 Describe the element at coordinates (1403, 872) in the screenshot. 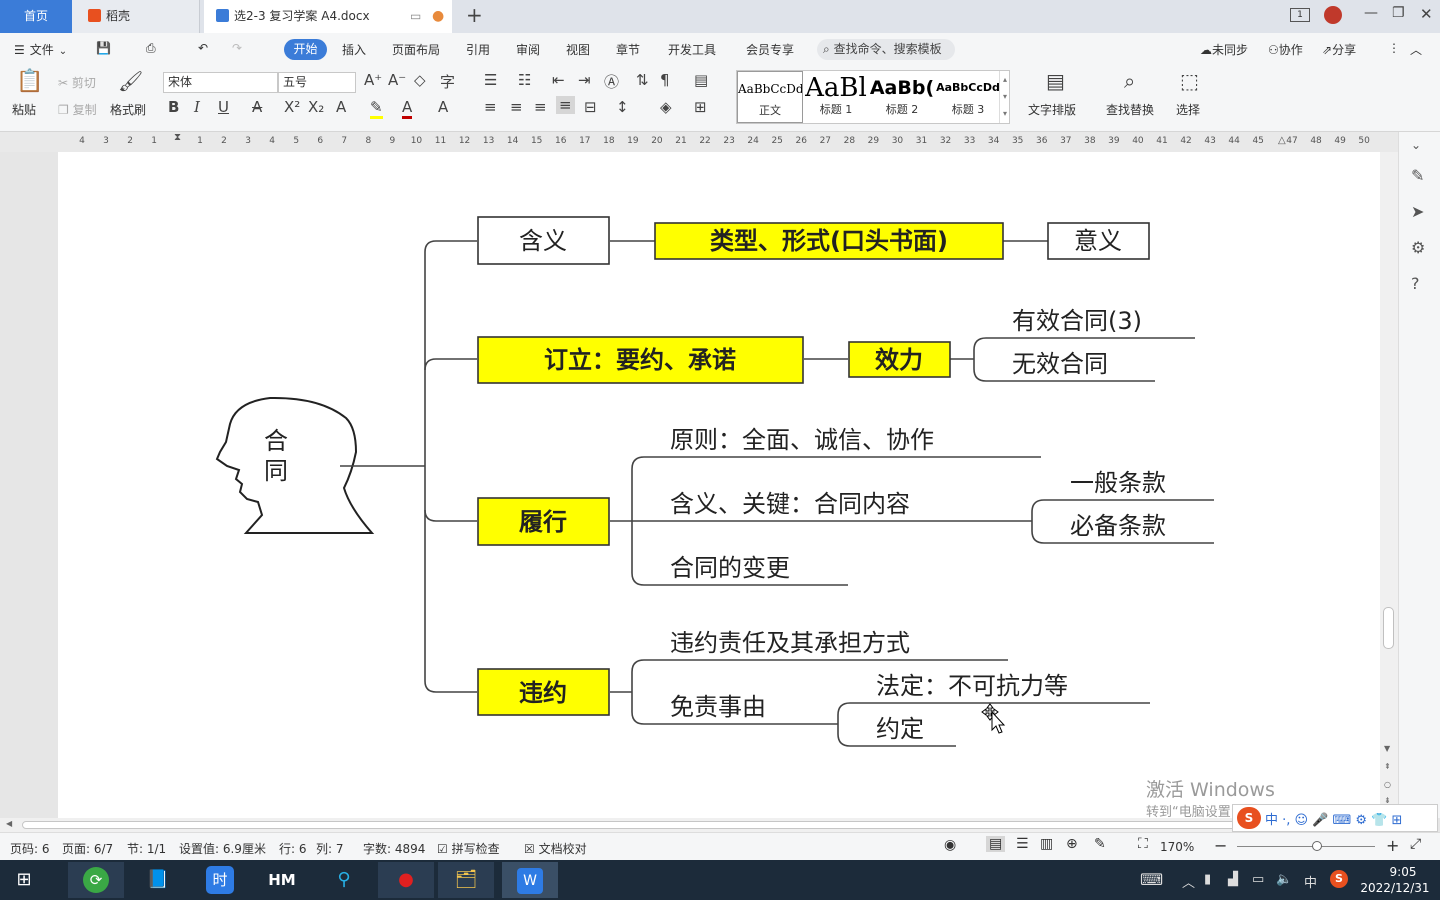

I see `clock-time: 9:05` at that location.